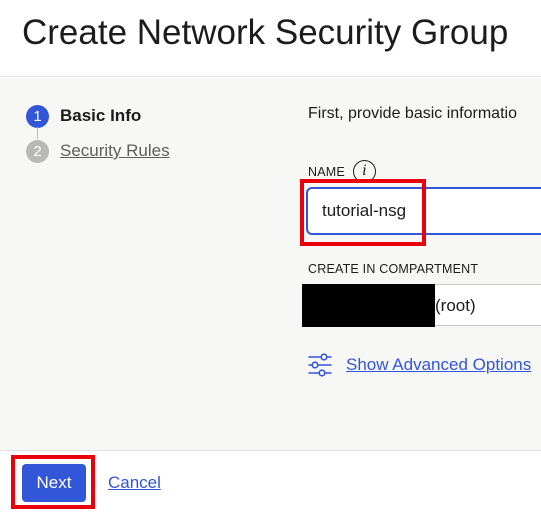  I want to click on step-label: Basic Info, so click(101, 115).